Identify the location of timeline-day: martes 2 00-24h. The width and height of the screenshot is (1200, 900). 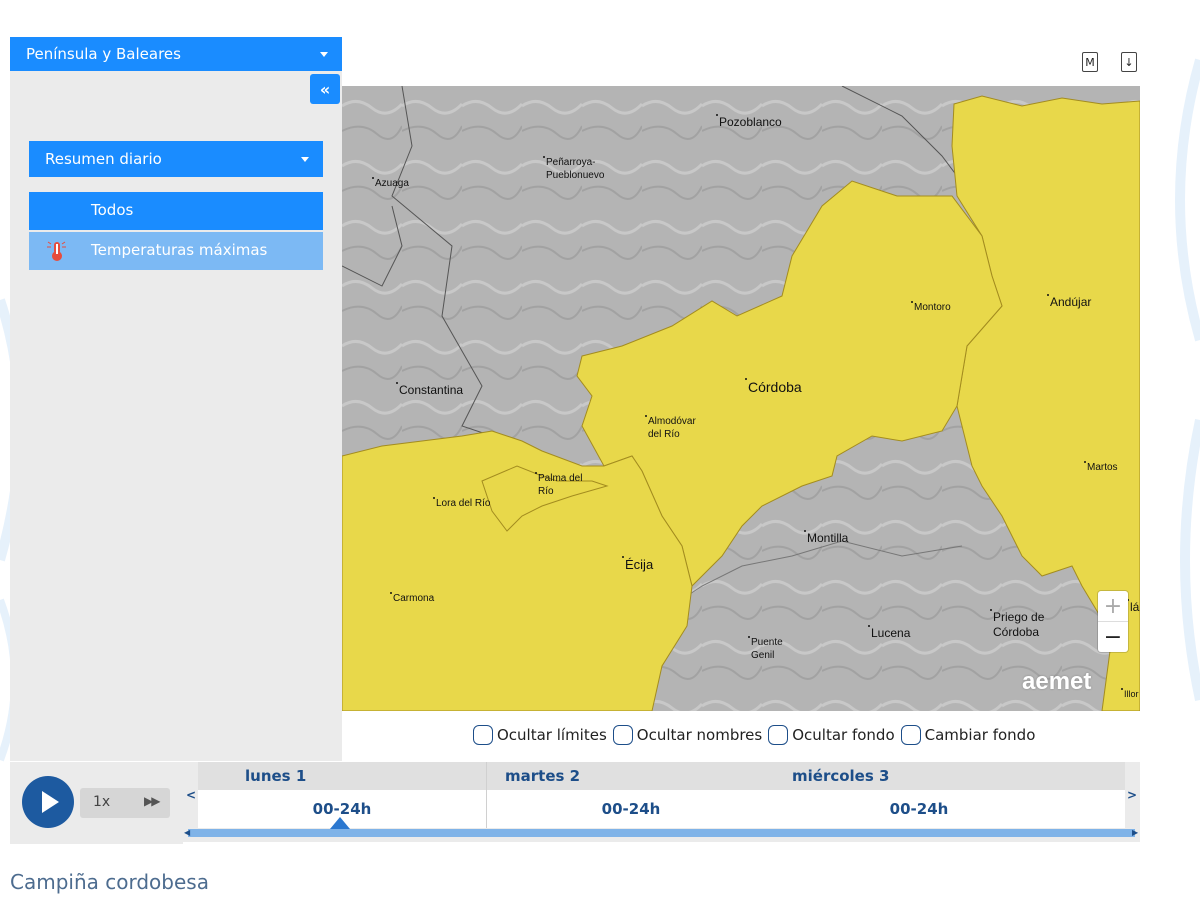
(631, 795).